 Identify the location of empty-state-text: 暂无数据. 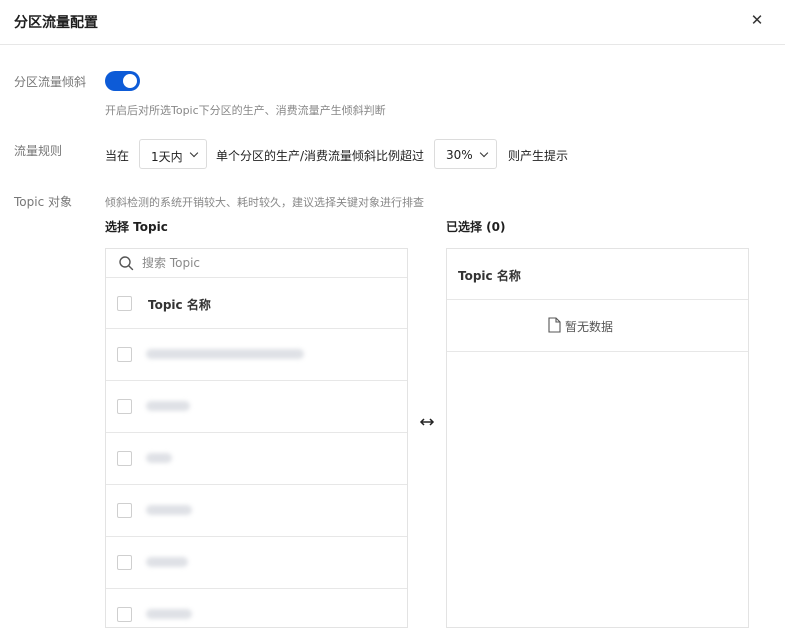
(589, 327).